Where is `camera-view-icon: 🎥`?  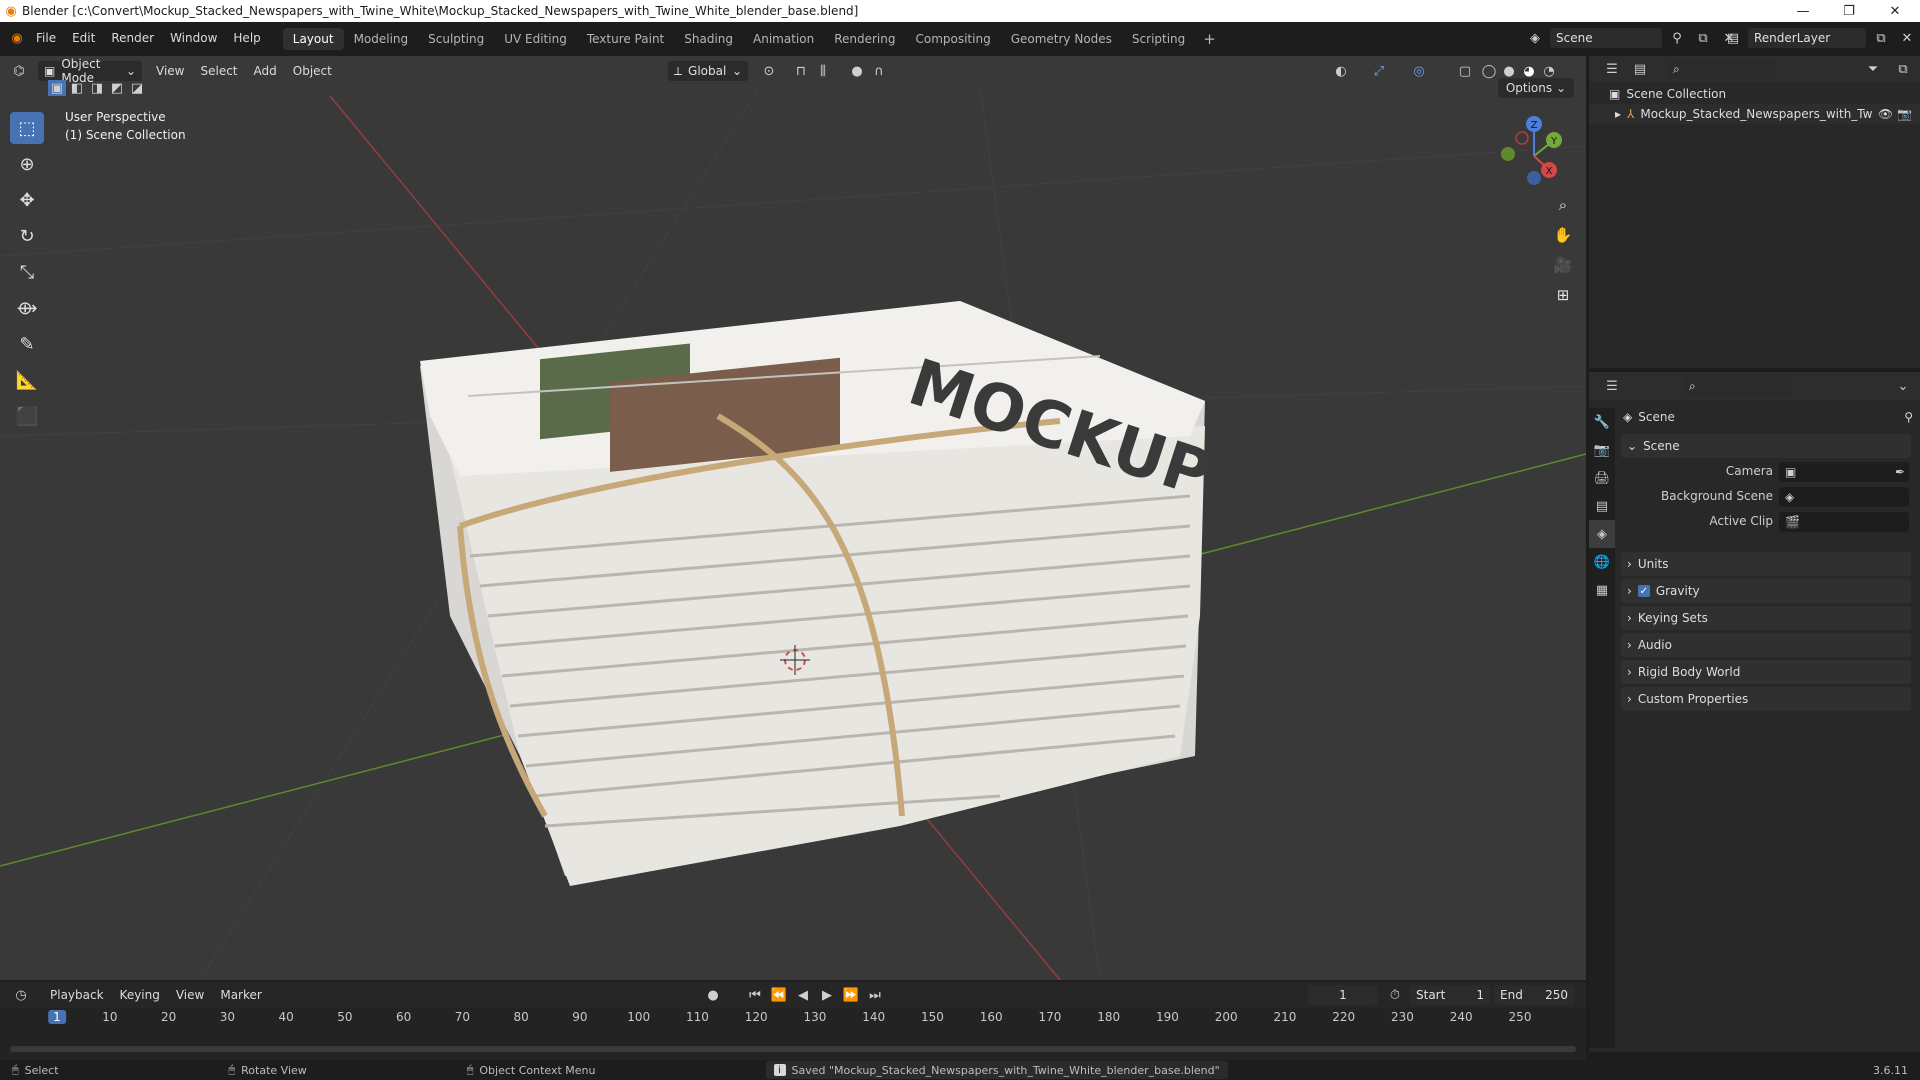
camera-view-icon: 🎥 is located at coordinates (1563, 265).